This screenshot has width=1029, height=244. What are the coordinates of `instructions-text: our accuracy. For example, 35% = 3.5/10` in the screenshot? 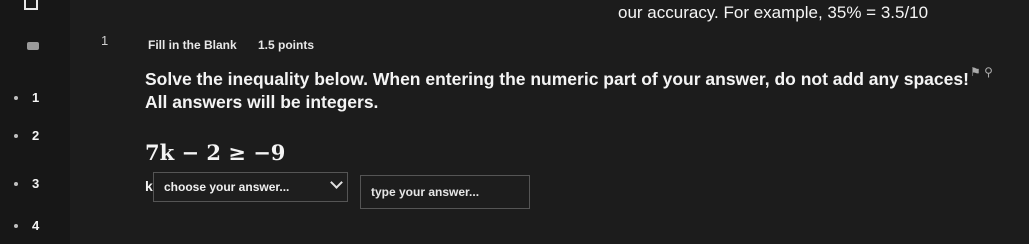 It's located at (773, 12).